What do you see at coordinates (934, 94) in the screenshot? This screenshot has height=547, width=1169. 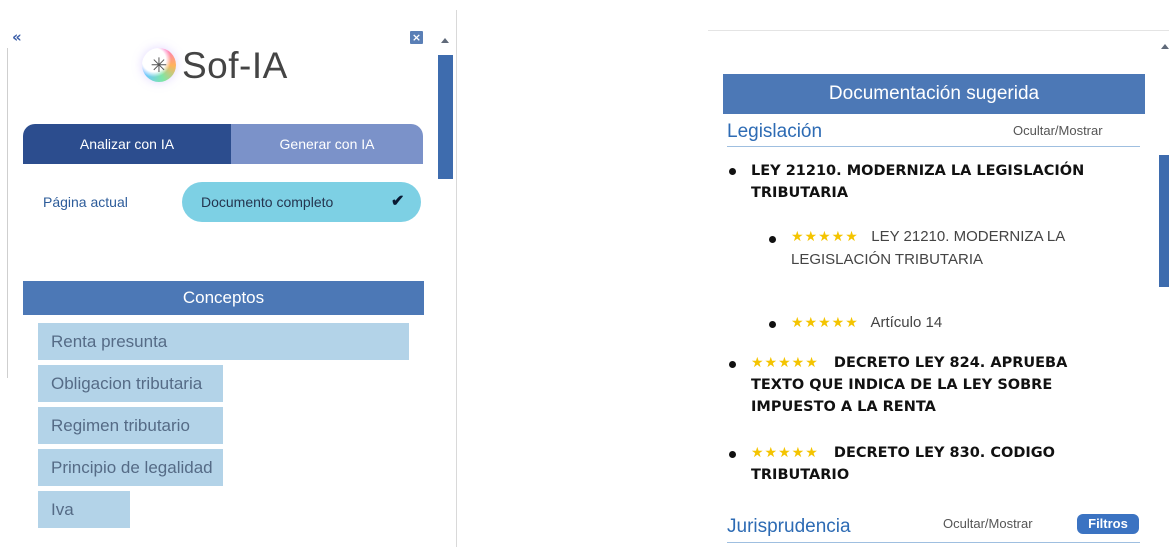 I see `suggested-docs-header: Documentación sugerida` at bounding box center [934, 94].